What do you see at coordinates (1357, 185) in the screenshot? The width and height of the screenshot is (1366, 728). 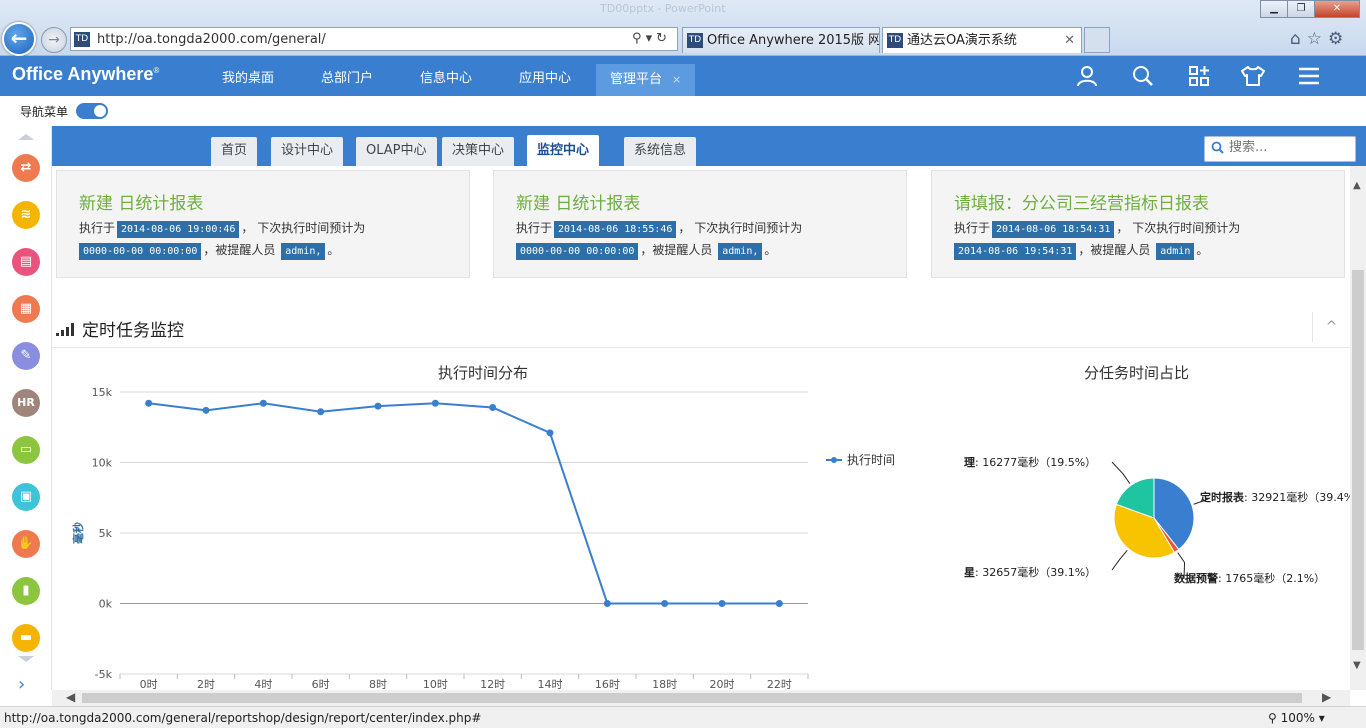 I see `scroll-up-icon: ▲` at bounding box center [1357, 185].